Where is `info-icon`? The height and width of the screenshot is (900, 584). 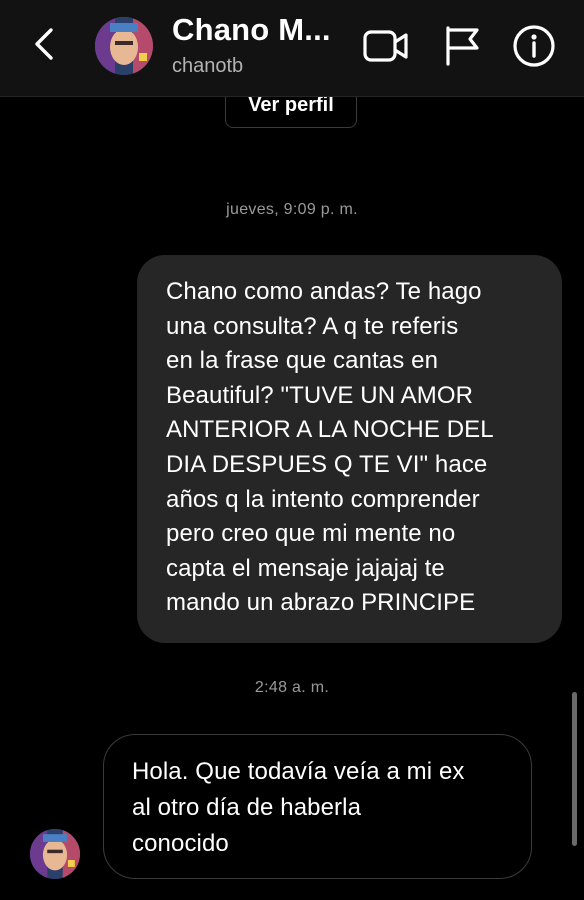 info-icon is located at coordinates (534, 46).